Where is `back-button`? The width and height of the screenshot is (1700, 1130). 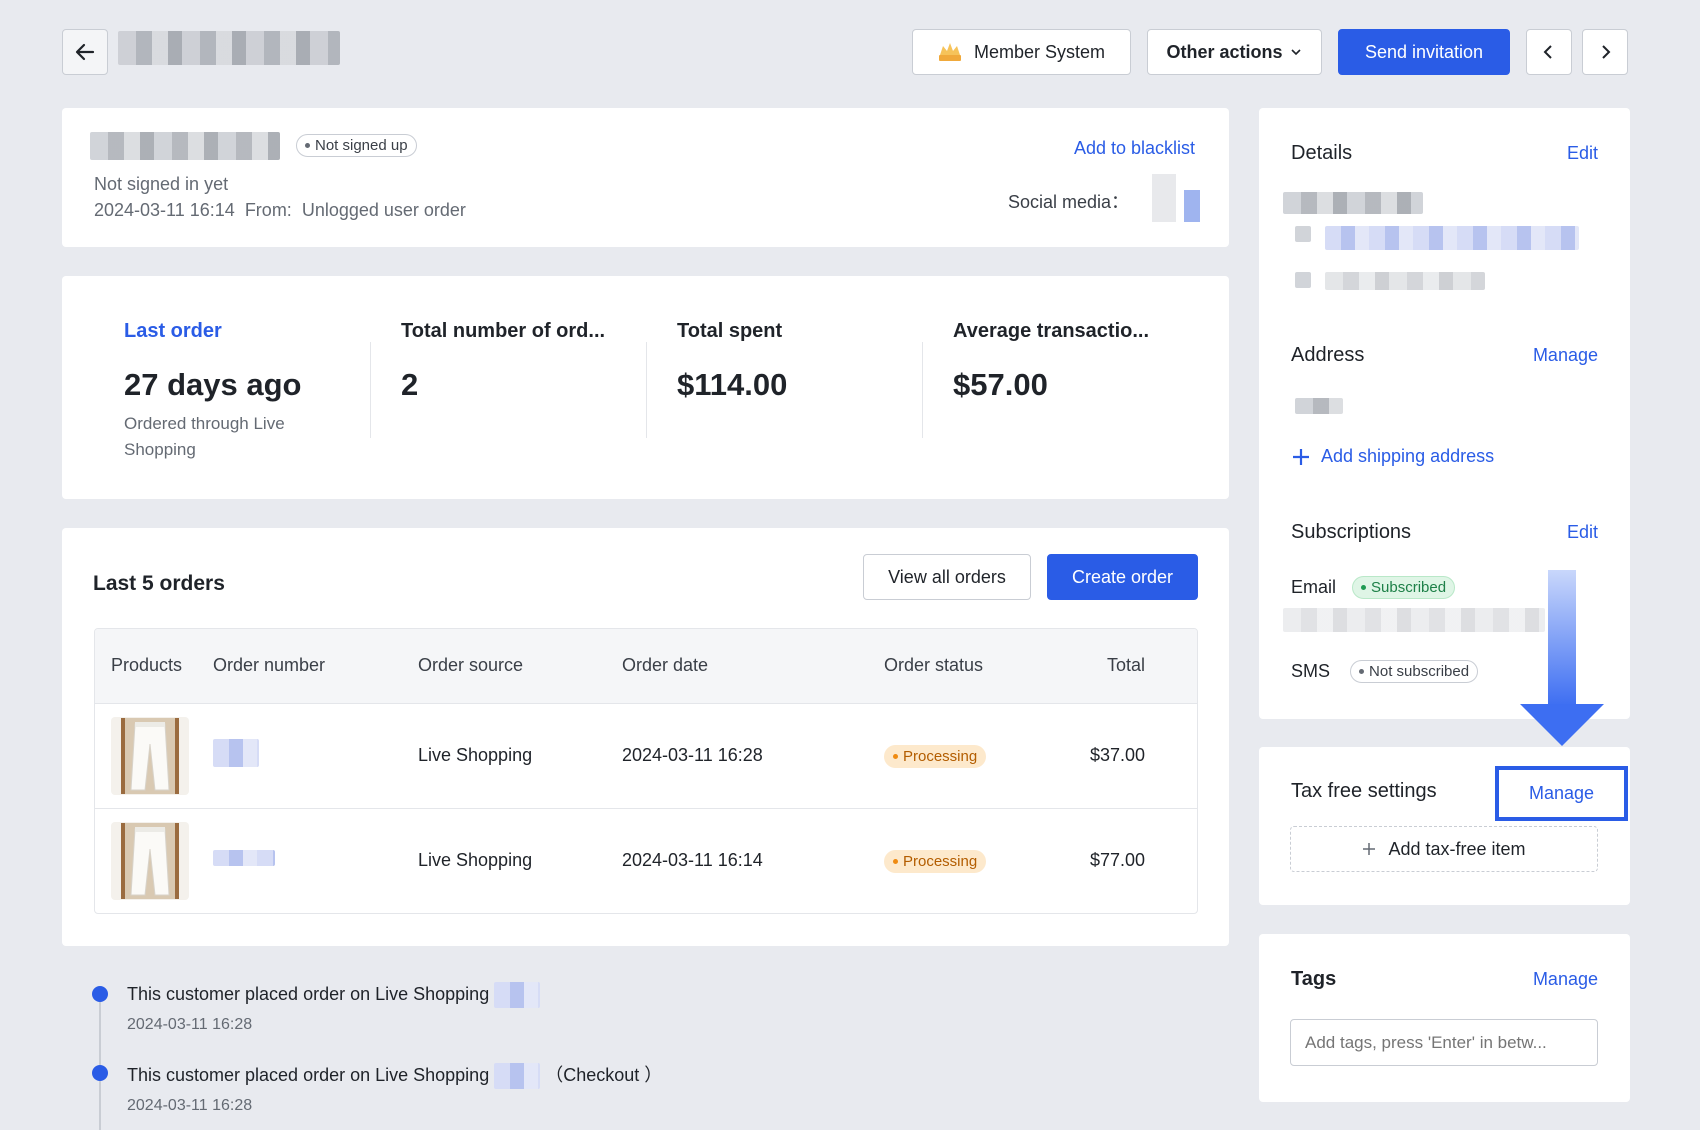
back-button is located at coordinates (85, 52).